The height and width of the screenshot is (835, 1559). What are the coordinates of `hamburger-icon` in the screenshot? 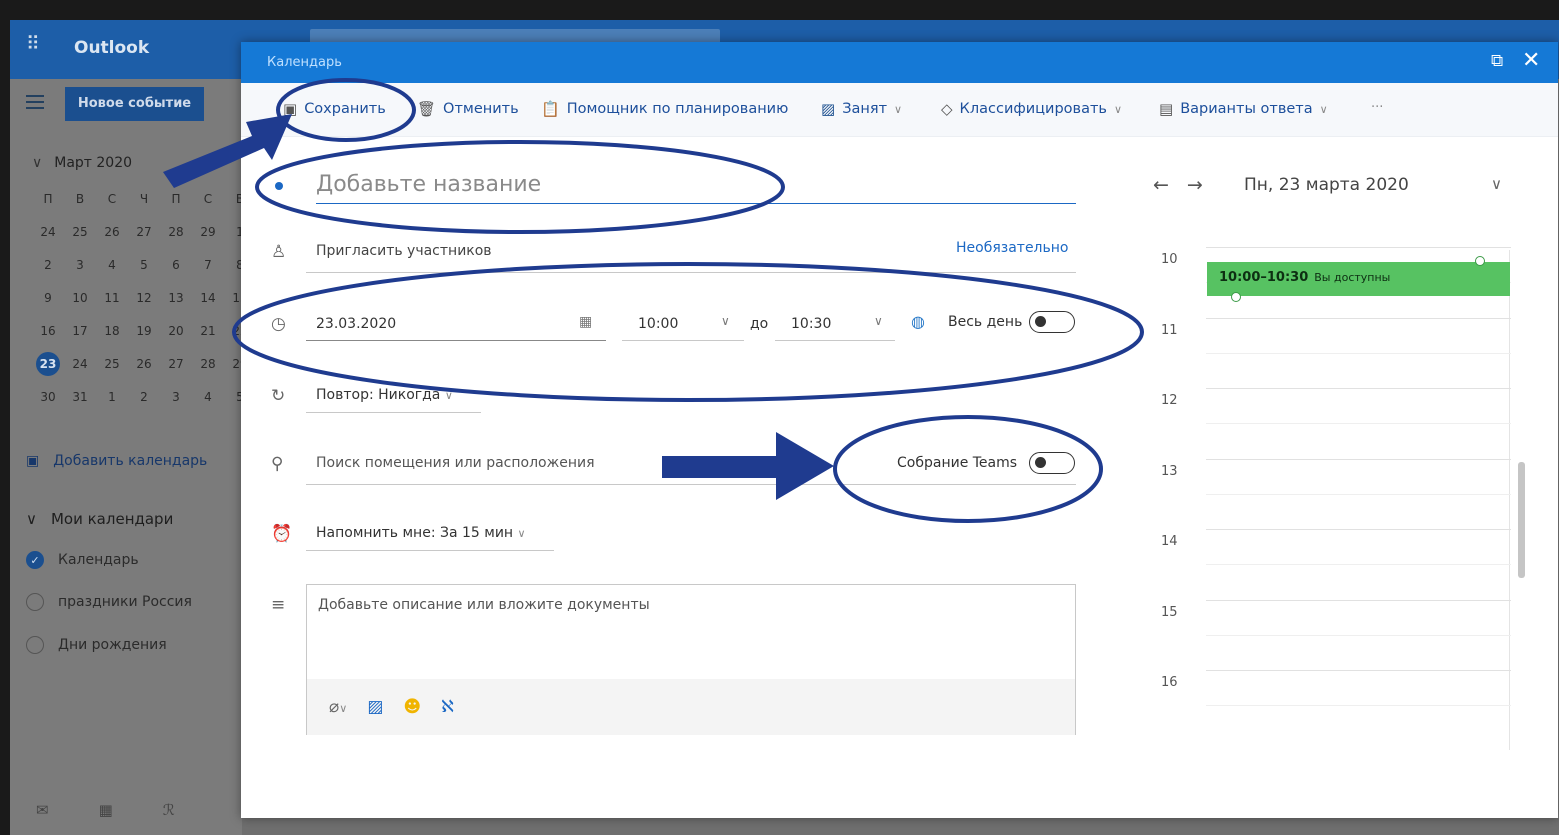 It's located at (35, 96).